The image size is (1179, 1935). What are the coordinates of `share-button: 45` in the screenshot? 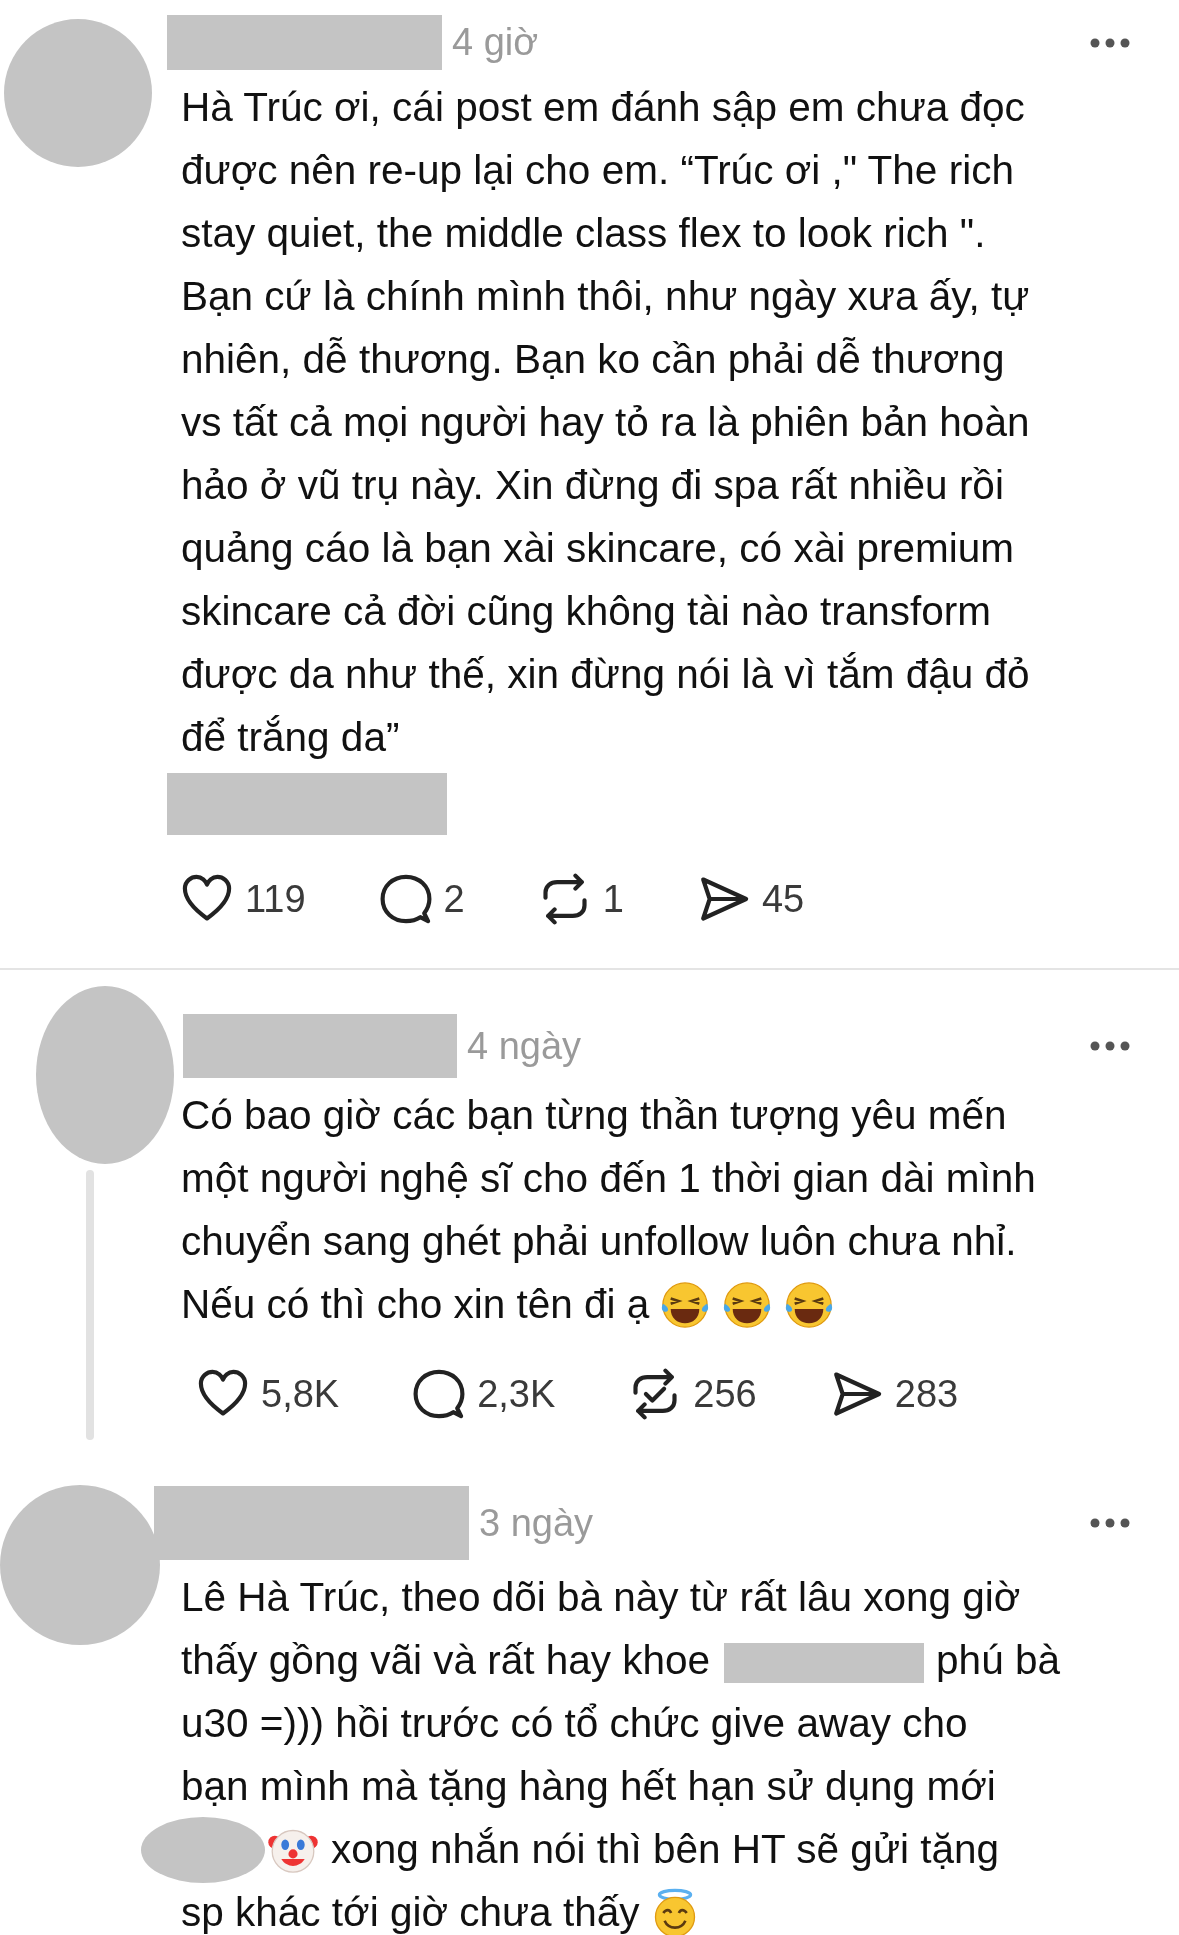 It's located at (751, 899).